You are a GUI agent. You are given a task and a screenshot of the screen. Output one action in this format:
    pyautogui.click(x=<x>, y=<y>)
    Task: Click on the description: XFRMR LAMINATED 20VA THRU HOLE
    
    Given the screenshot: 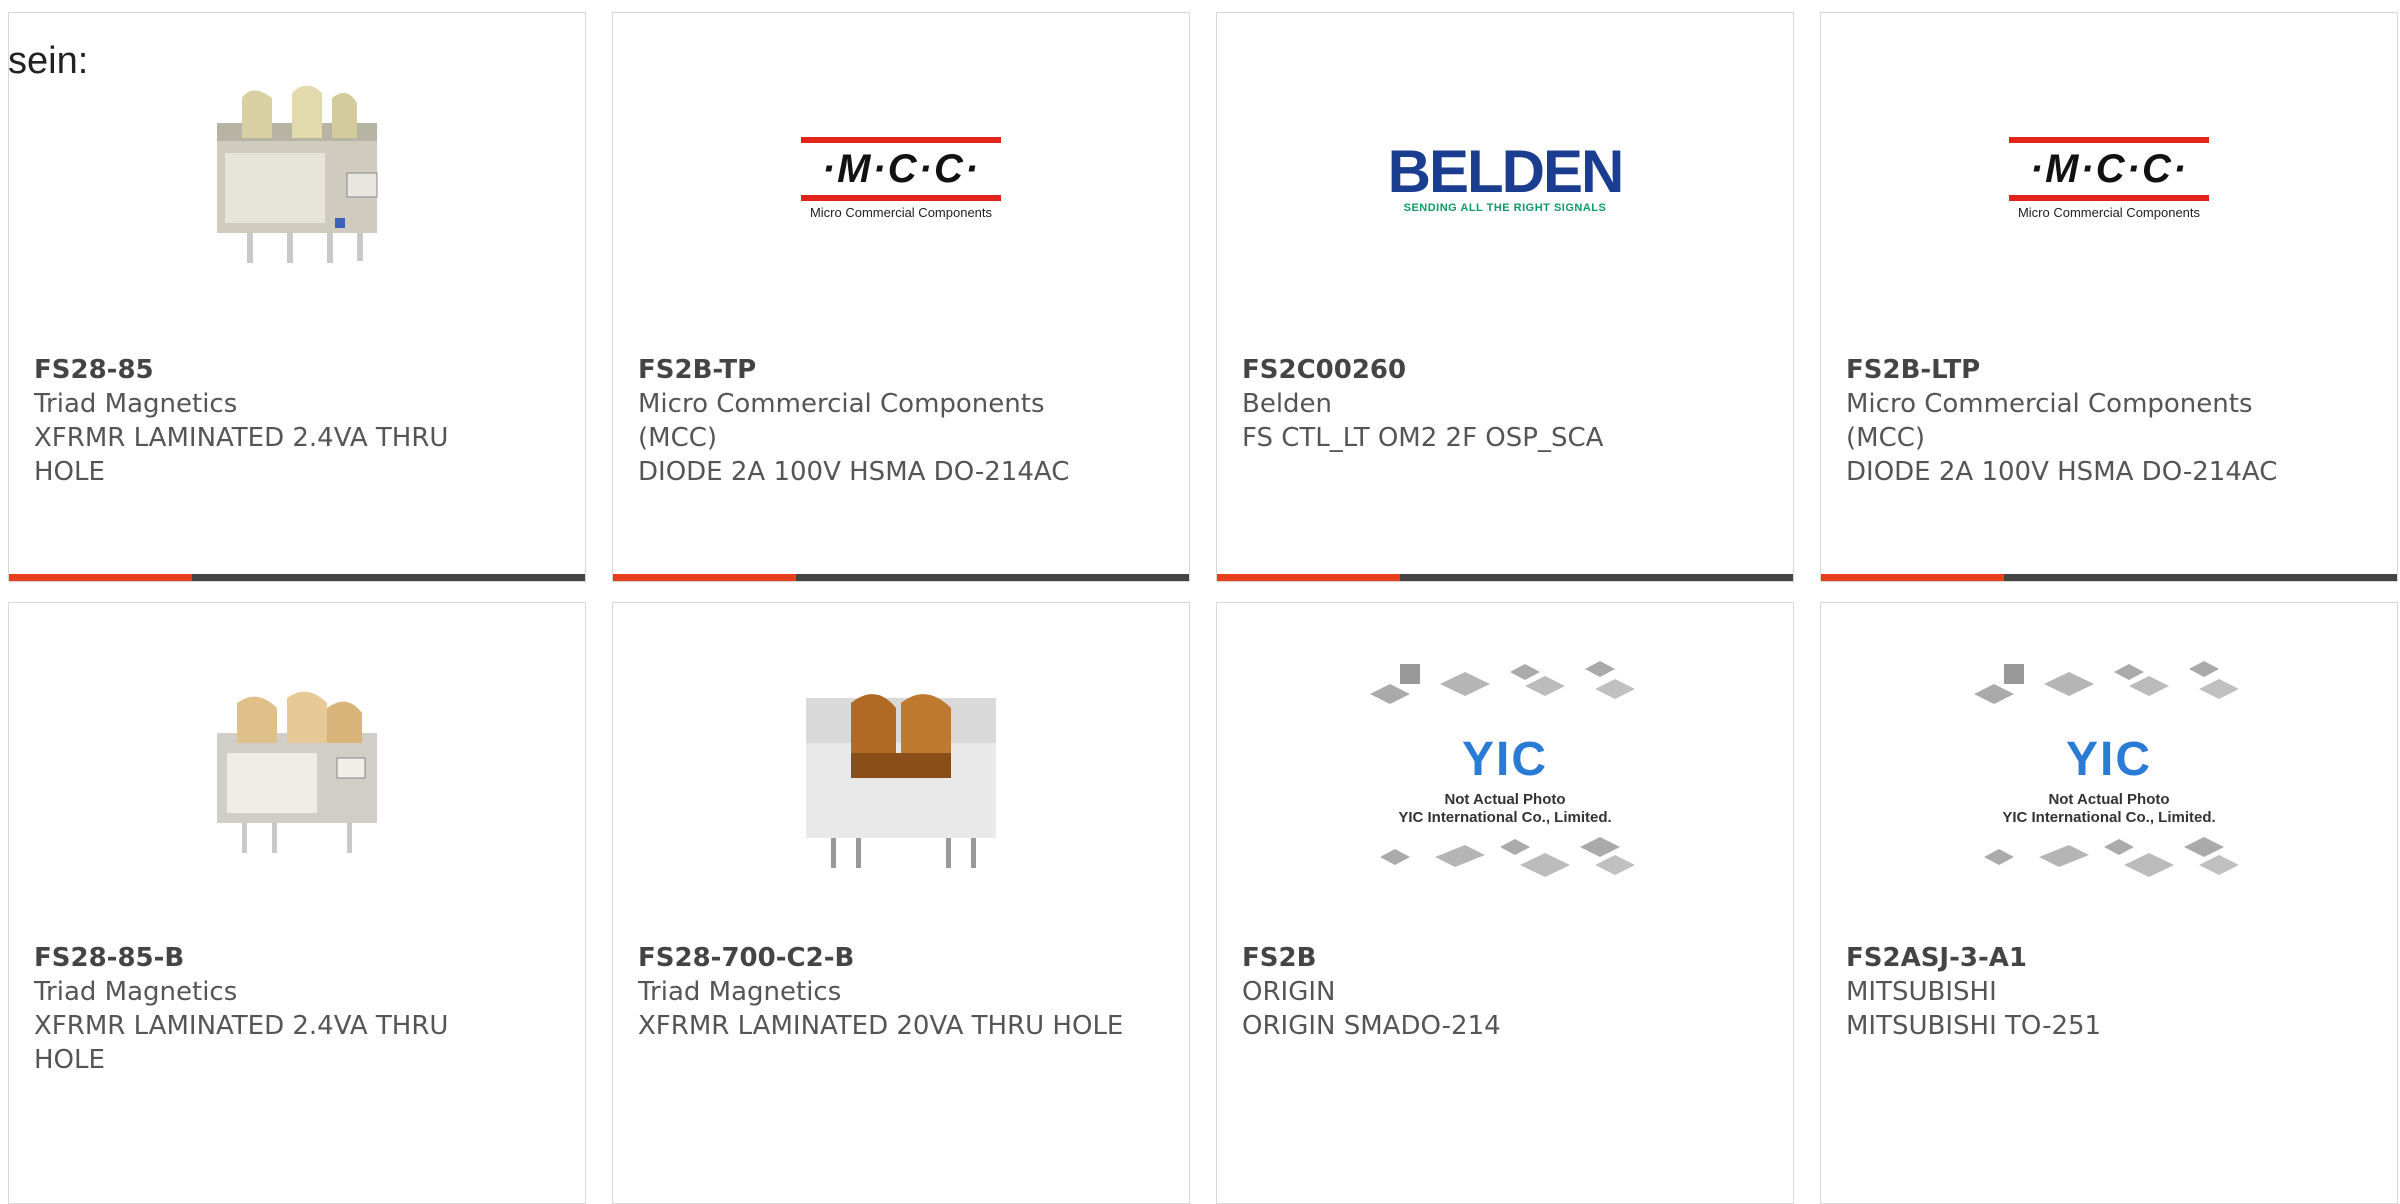 What is the action you would take?
    pyautogui.click(x=881, y=1026)
    